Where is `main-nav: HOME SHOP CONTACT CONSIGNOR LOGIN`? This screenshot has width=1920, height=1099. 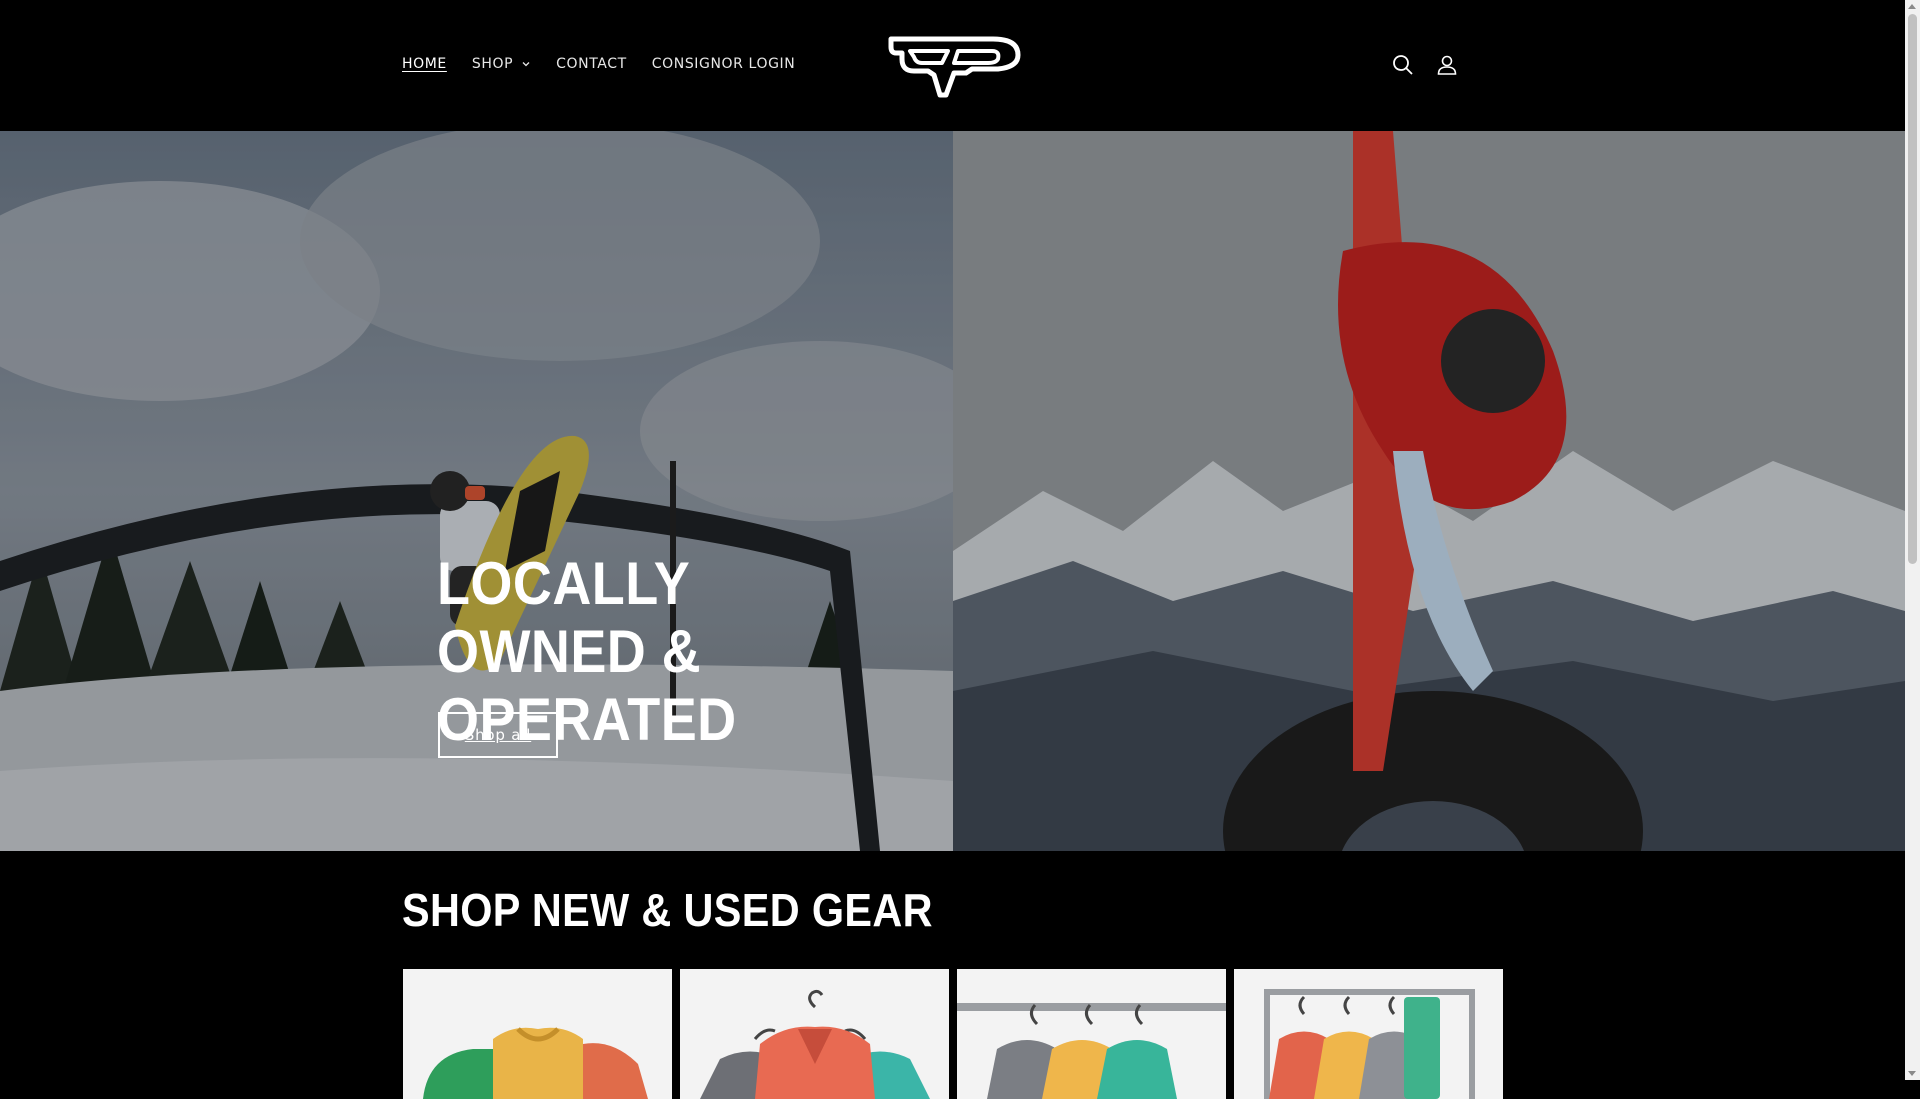 main-nav: HOME SHOP CONTACT CONSIGNOR LOGIN is located at coordinates (611, 64).